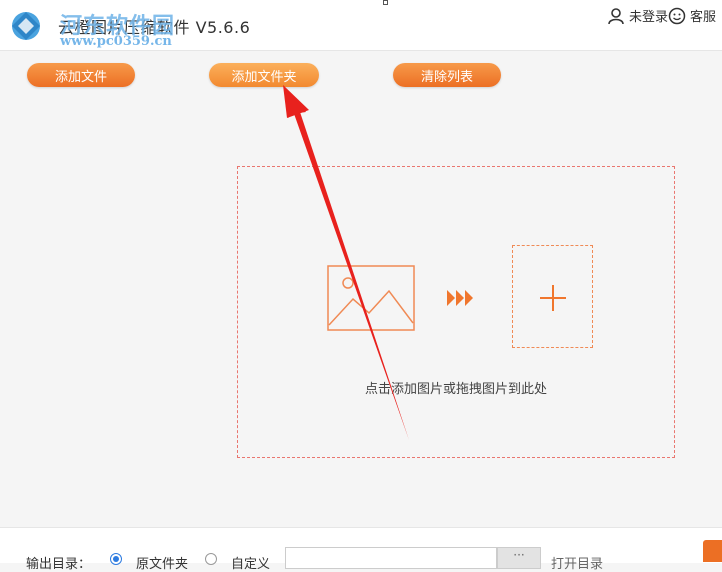  I want to click on open-directory-link: 打开目录, so click(577, 562).